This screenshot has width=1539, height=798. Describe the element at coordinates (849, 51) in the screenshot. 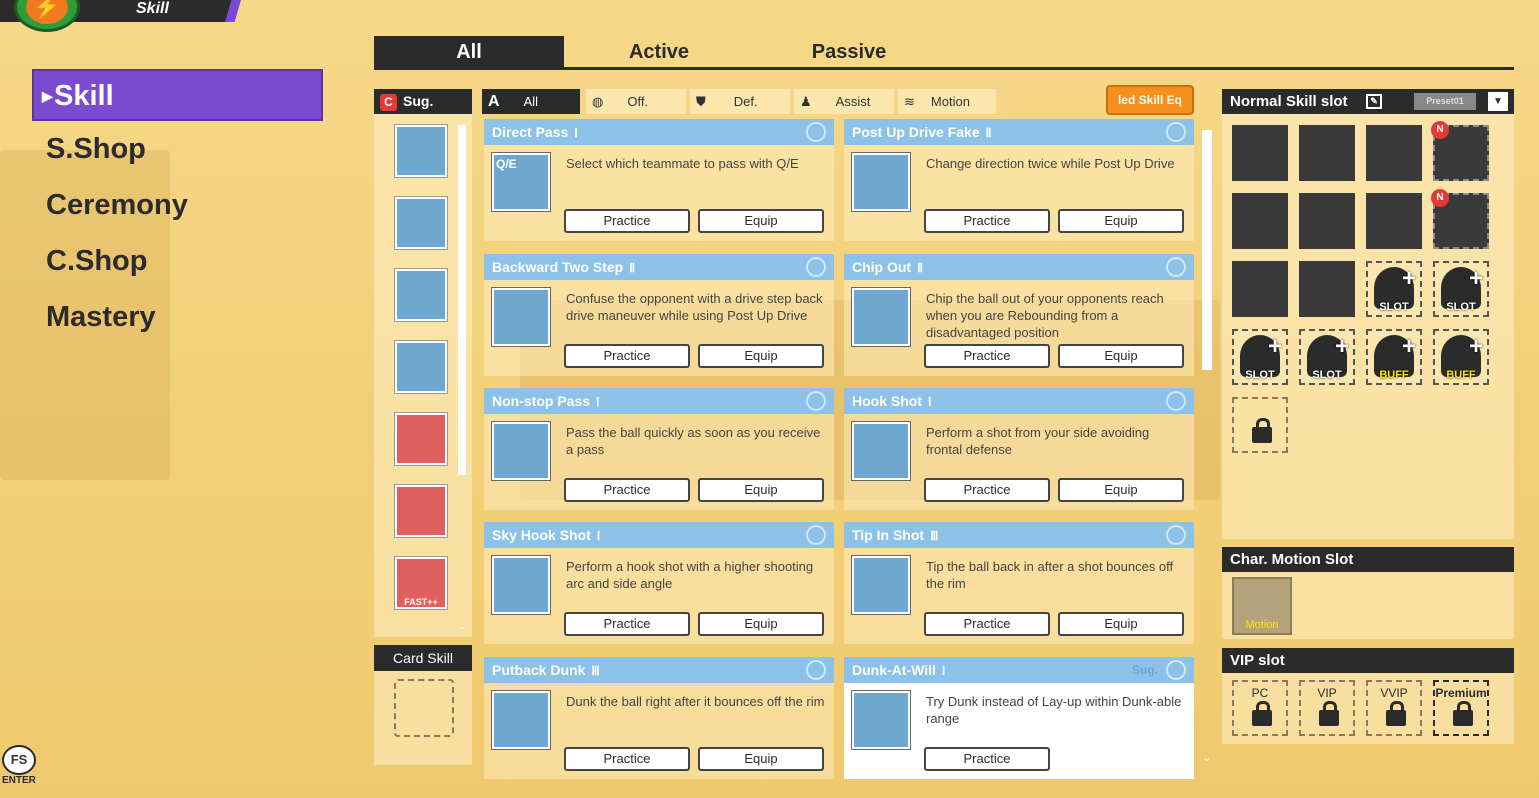

I see `tab-passive: Passive` at that location.